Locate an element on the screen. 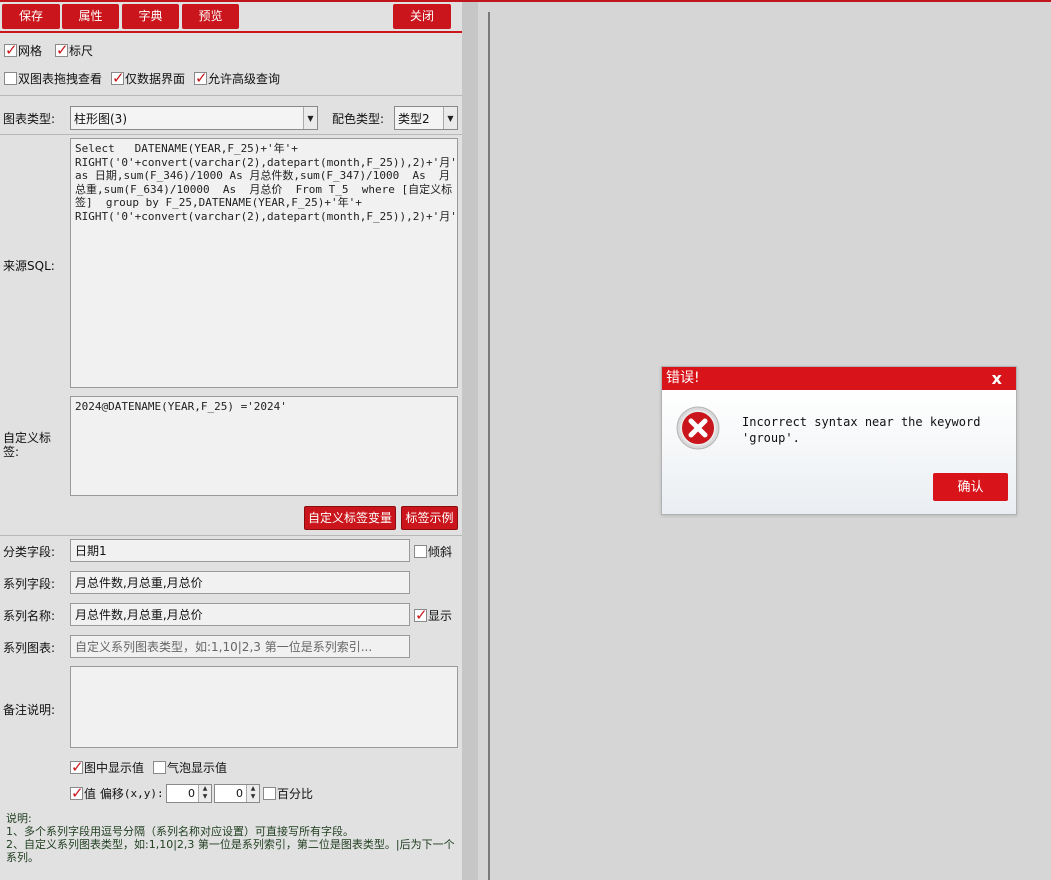  show-label: 显示 is located at coordinates (440, 615).